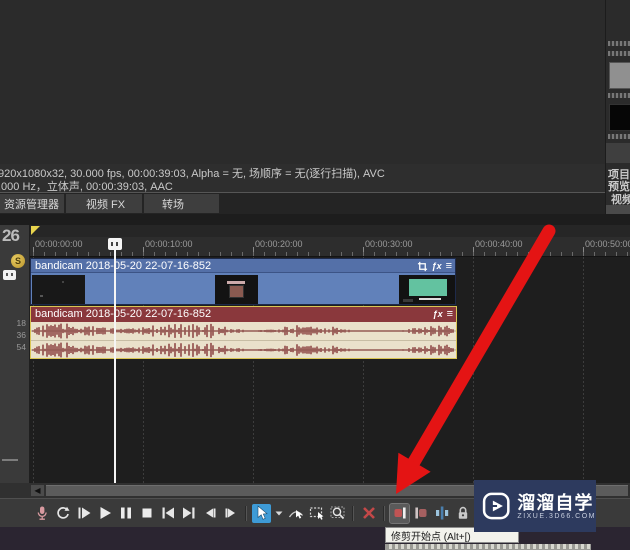 The width and height of the screenshot is (630, 550). I want to click on video-clip: bandicam 2018-05-20 22-07-16-852 ƒx ≡, so click(243, 281).